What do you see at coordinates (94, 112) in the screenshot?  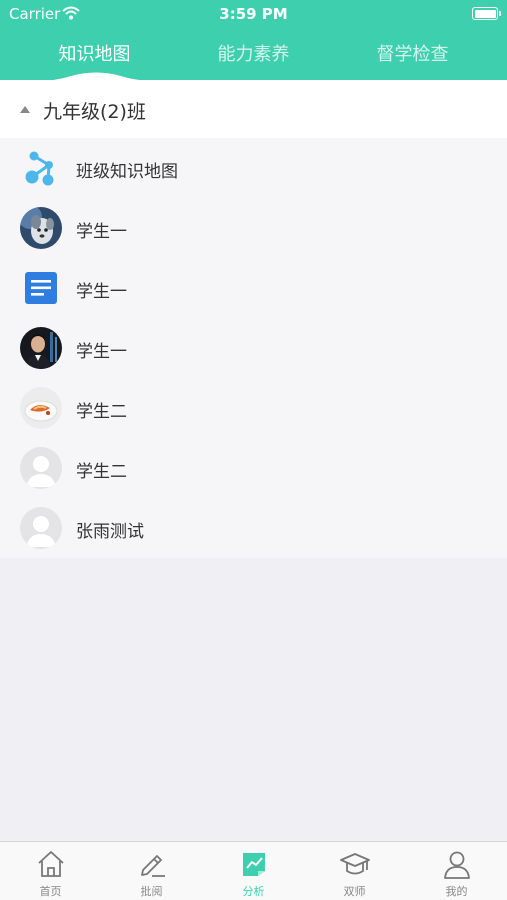 I see `class-title: 九年级(2)班` at bounding box center [94, 112].